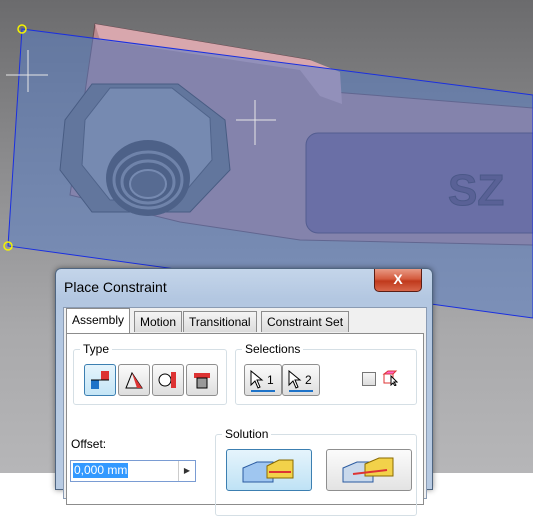 The image size is (533, 516). Describe the element at coordinates (96, 349) in the screenshot. I see `type-group-label: Type` at that location.